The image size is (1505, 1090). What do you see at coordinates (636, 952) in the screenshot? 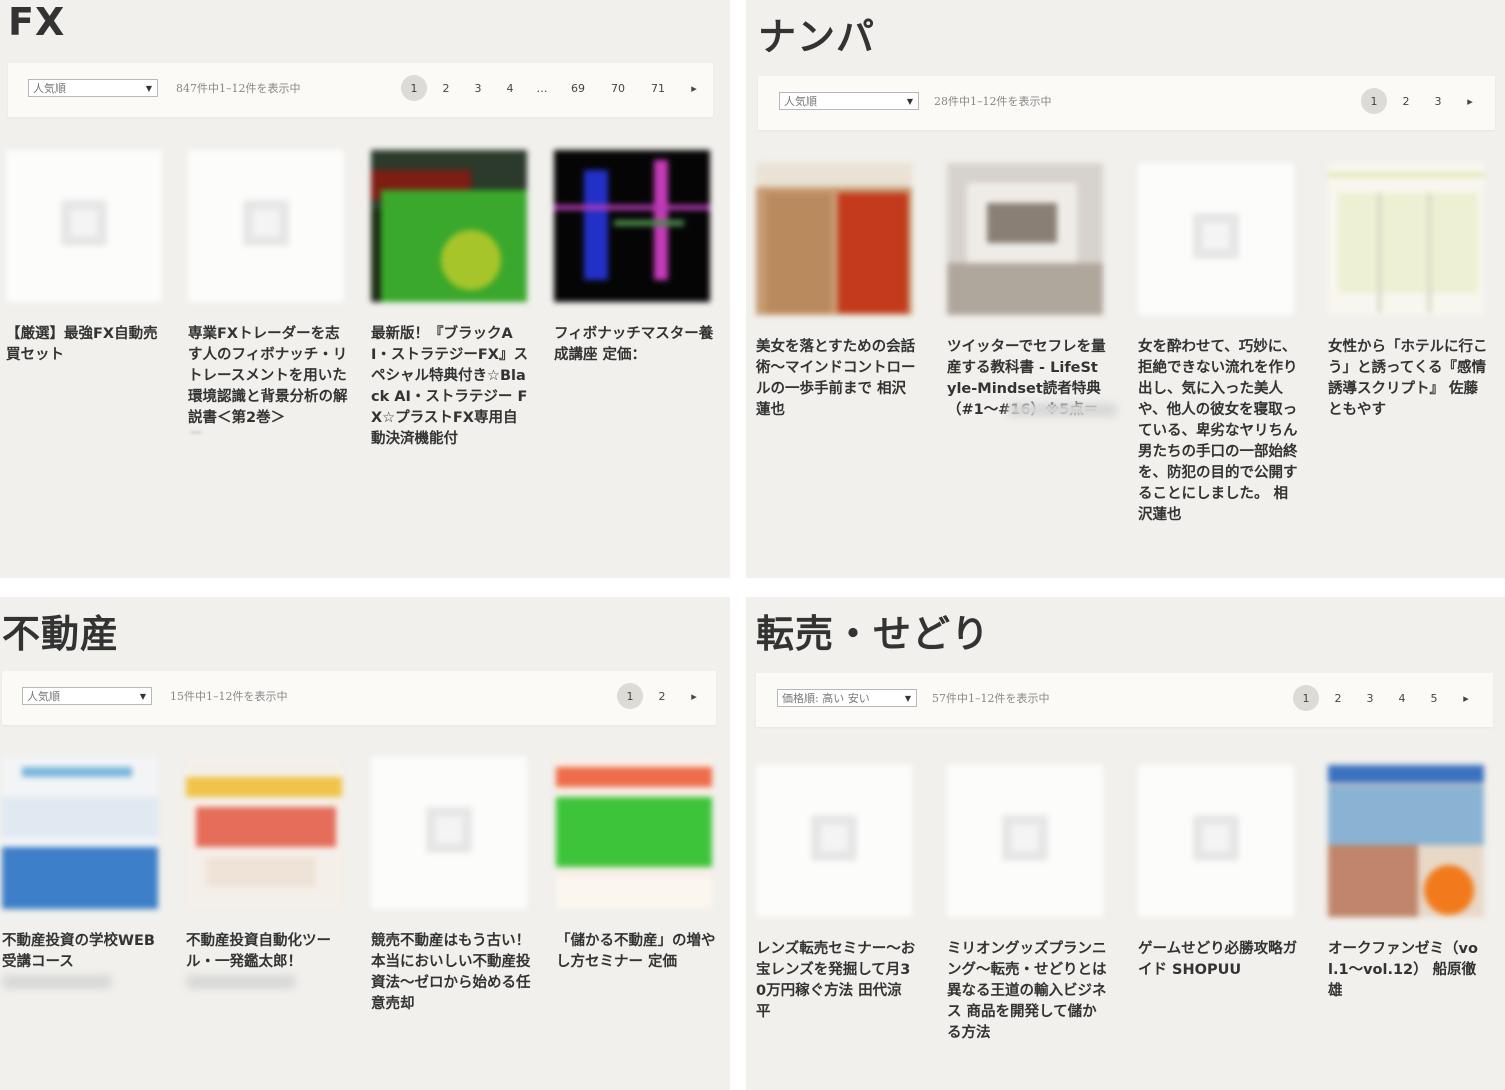
I see `product-name: 「儲かる不動産」の増やし方セミナー 定価` at bounding box center [636, 952].